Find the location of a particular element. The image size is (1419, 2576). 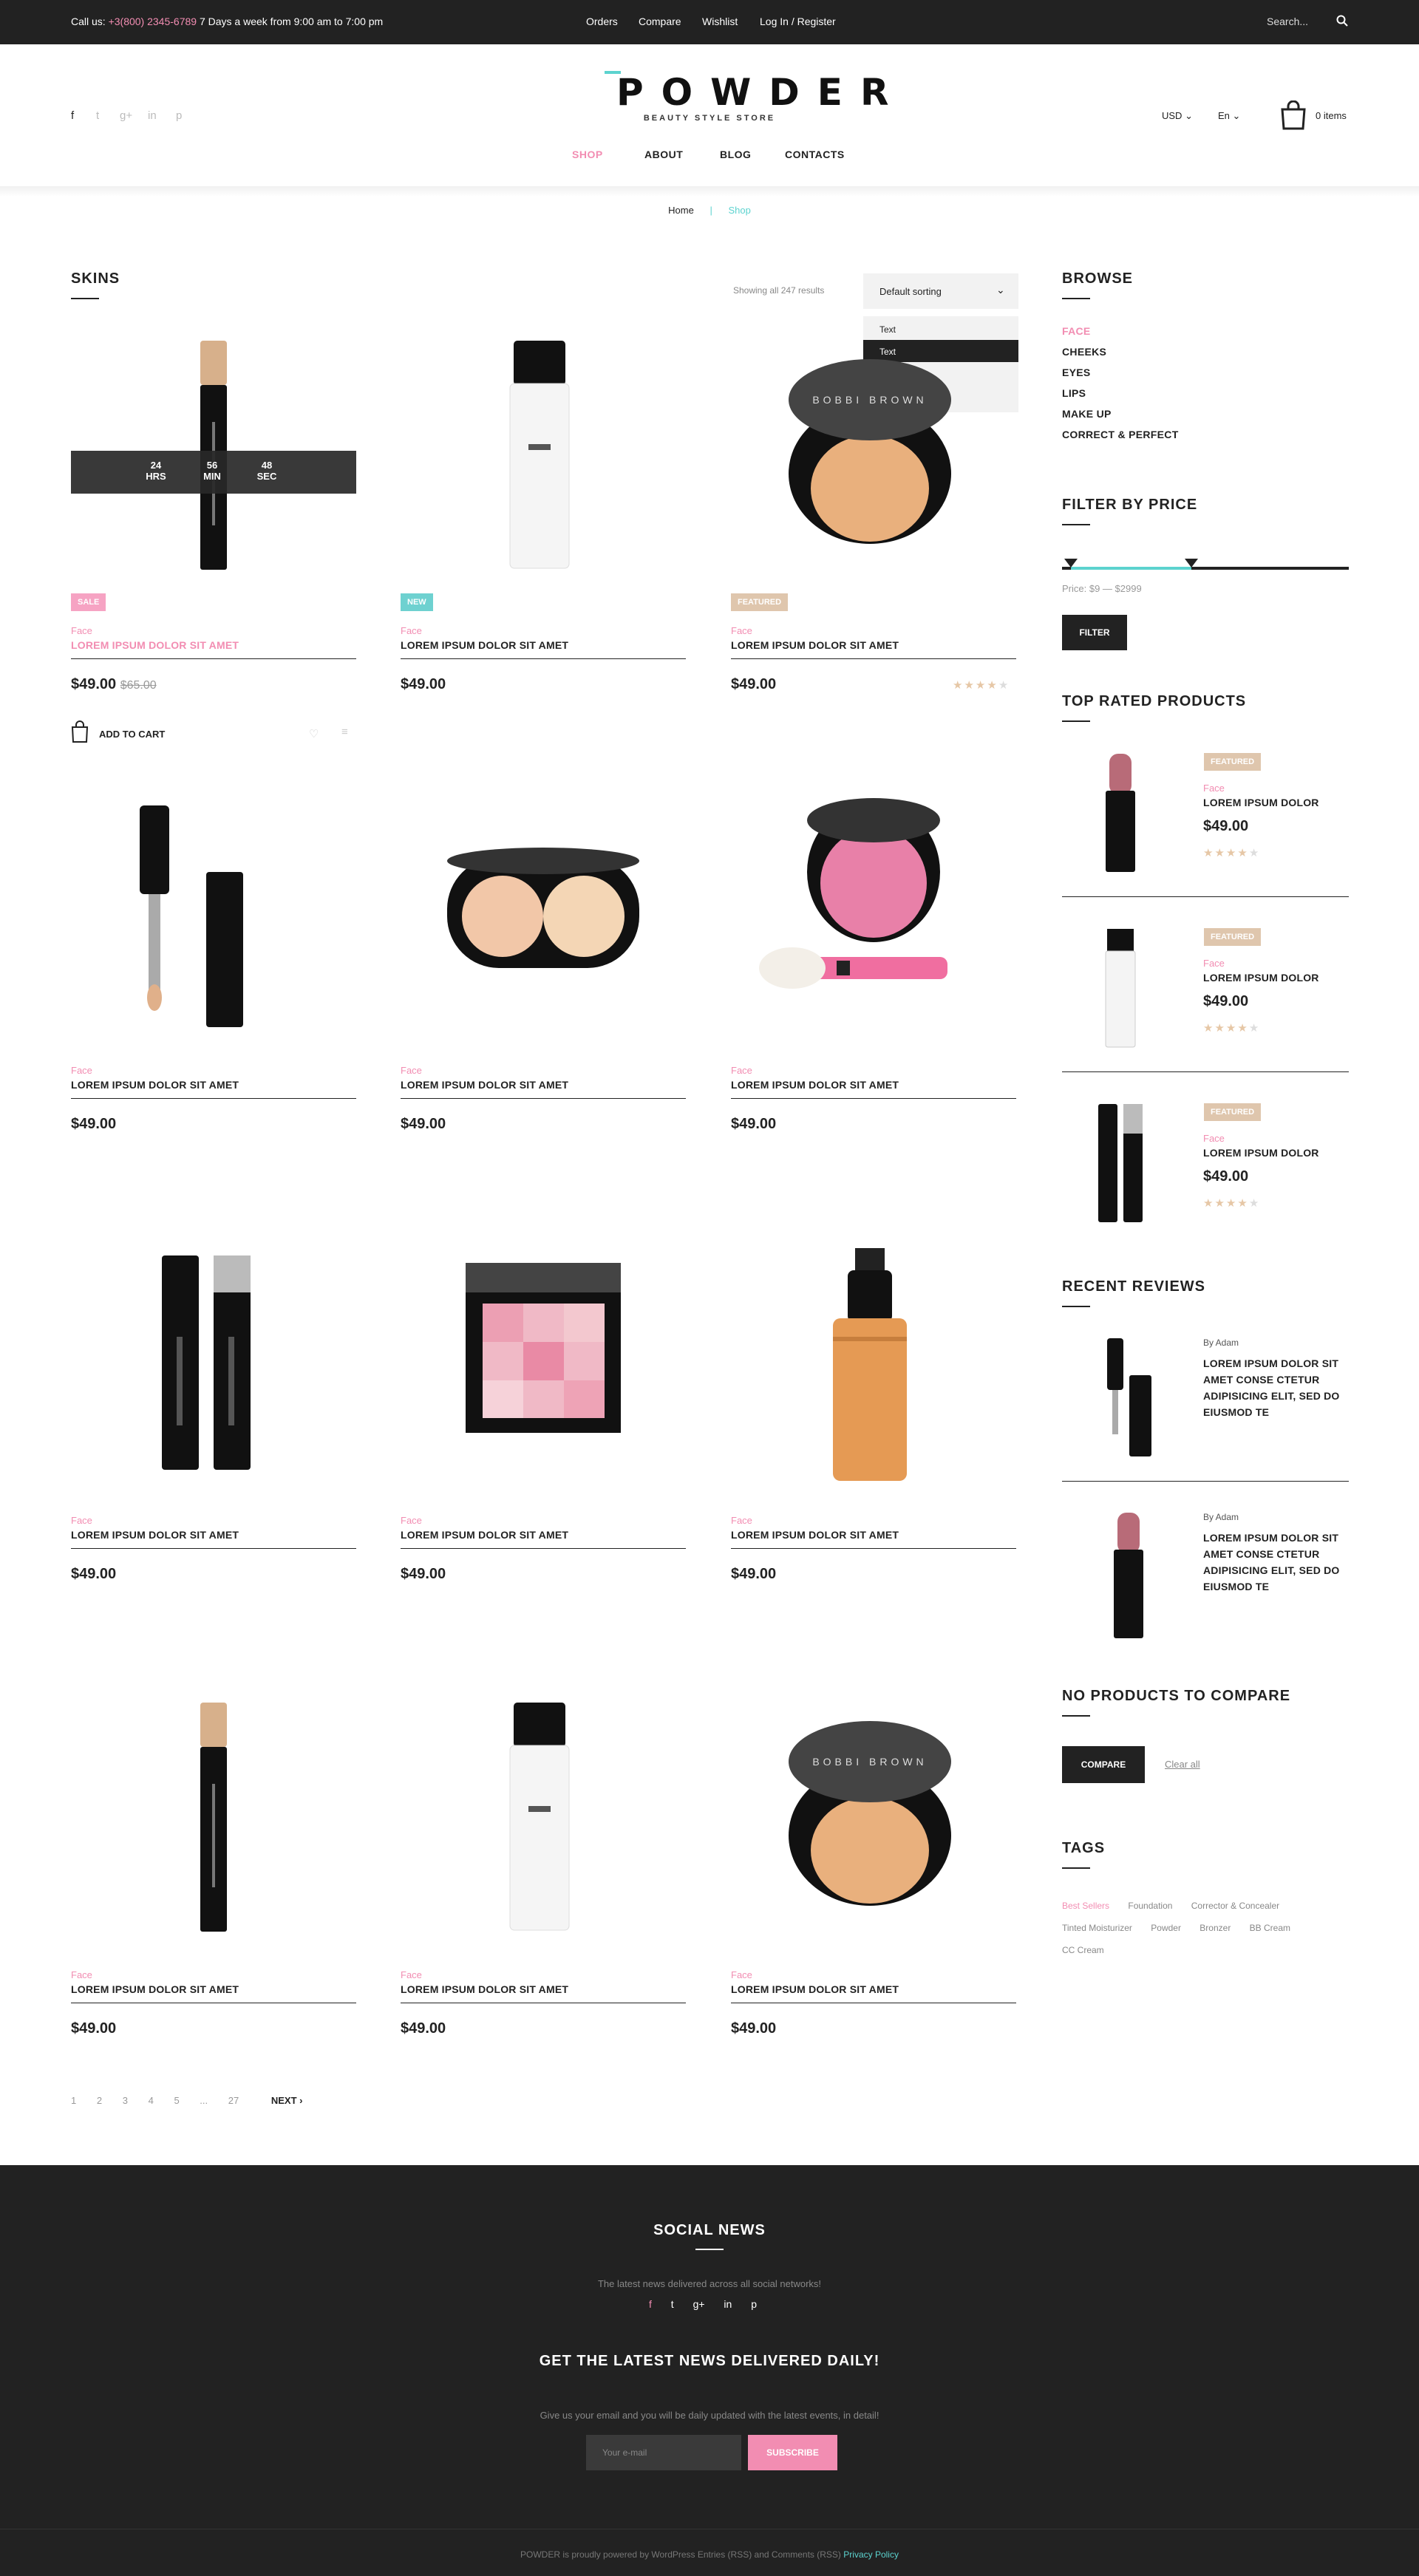

page-link: 27 is located at coordinates (233, 2100).